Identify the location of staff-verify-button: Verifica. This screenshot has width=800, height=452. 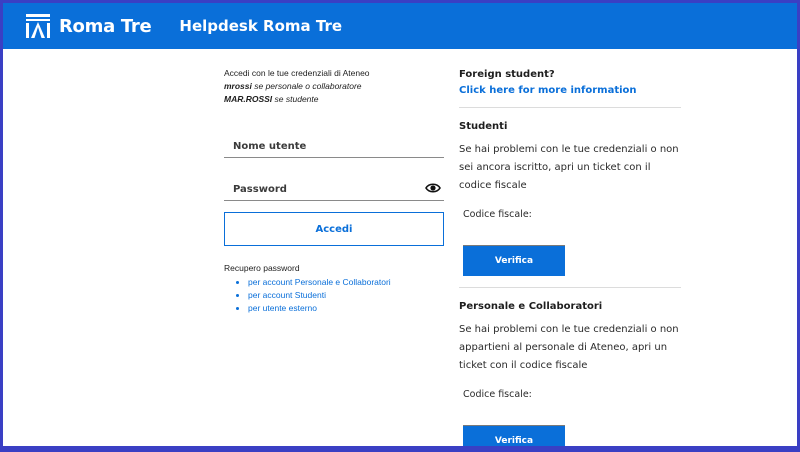
(514, 436).